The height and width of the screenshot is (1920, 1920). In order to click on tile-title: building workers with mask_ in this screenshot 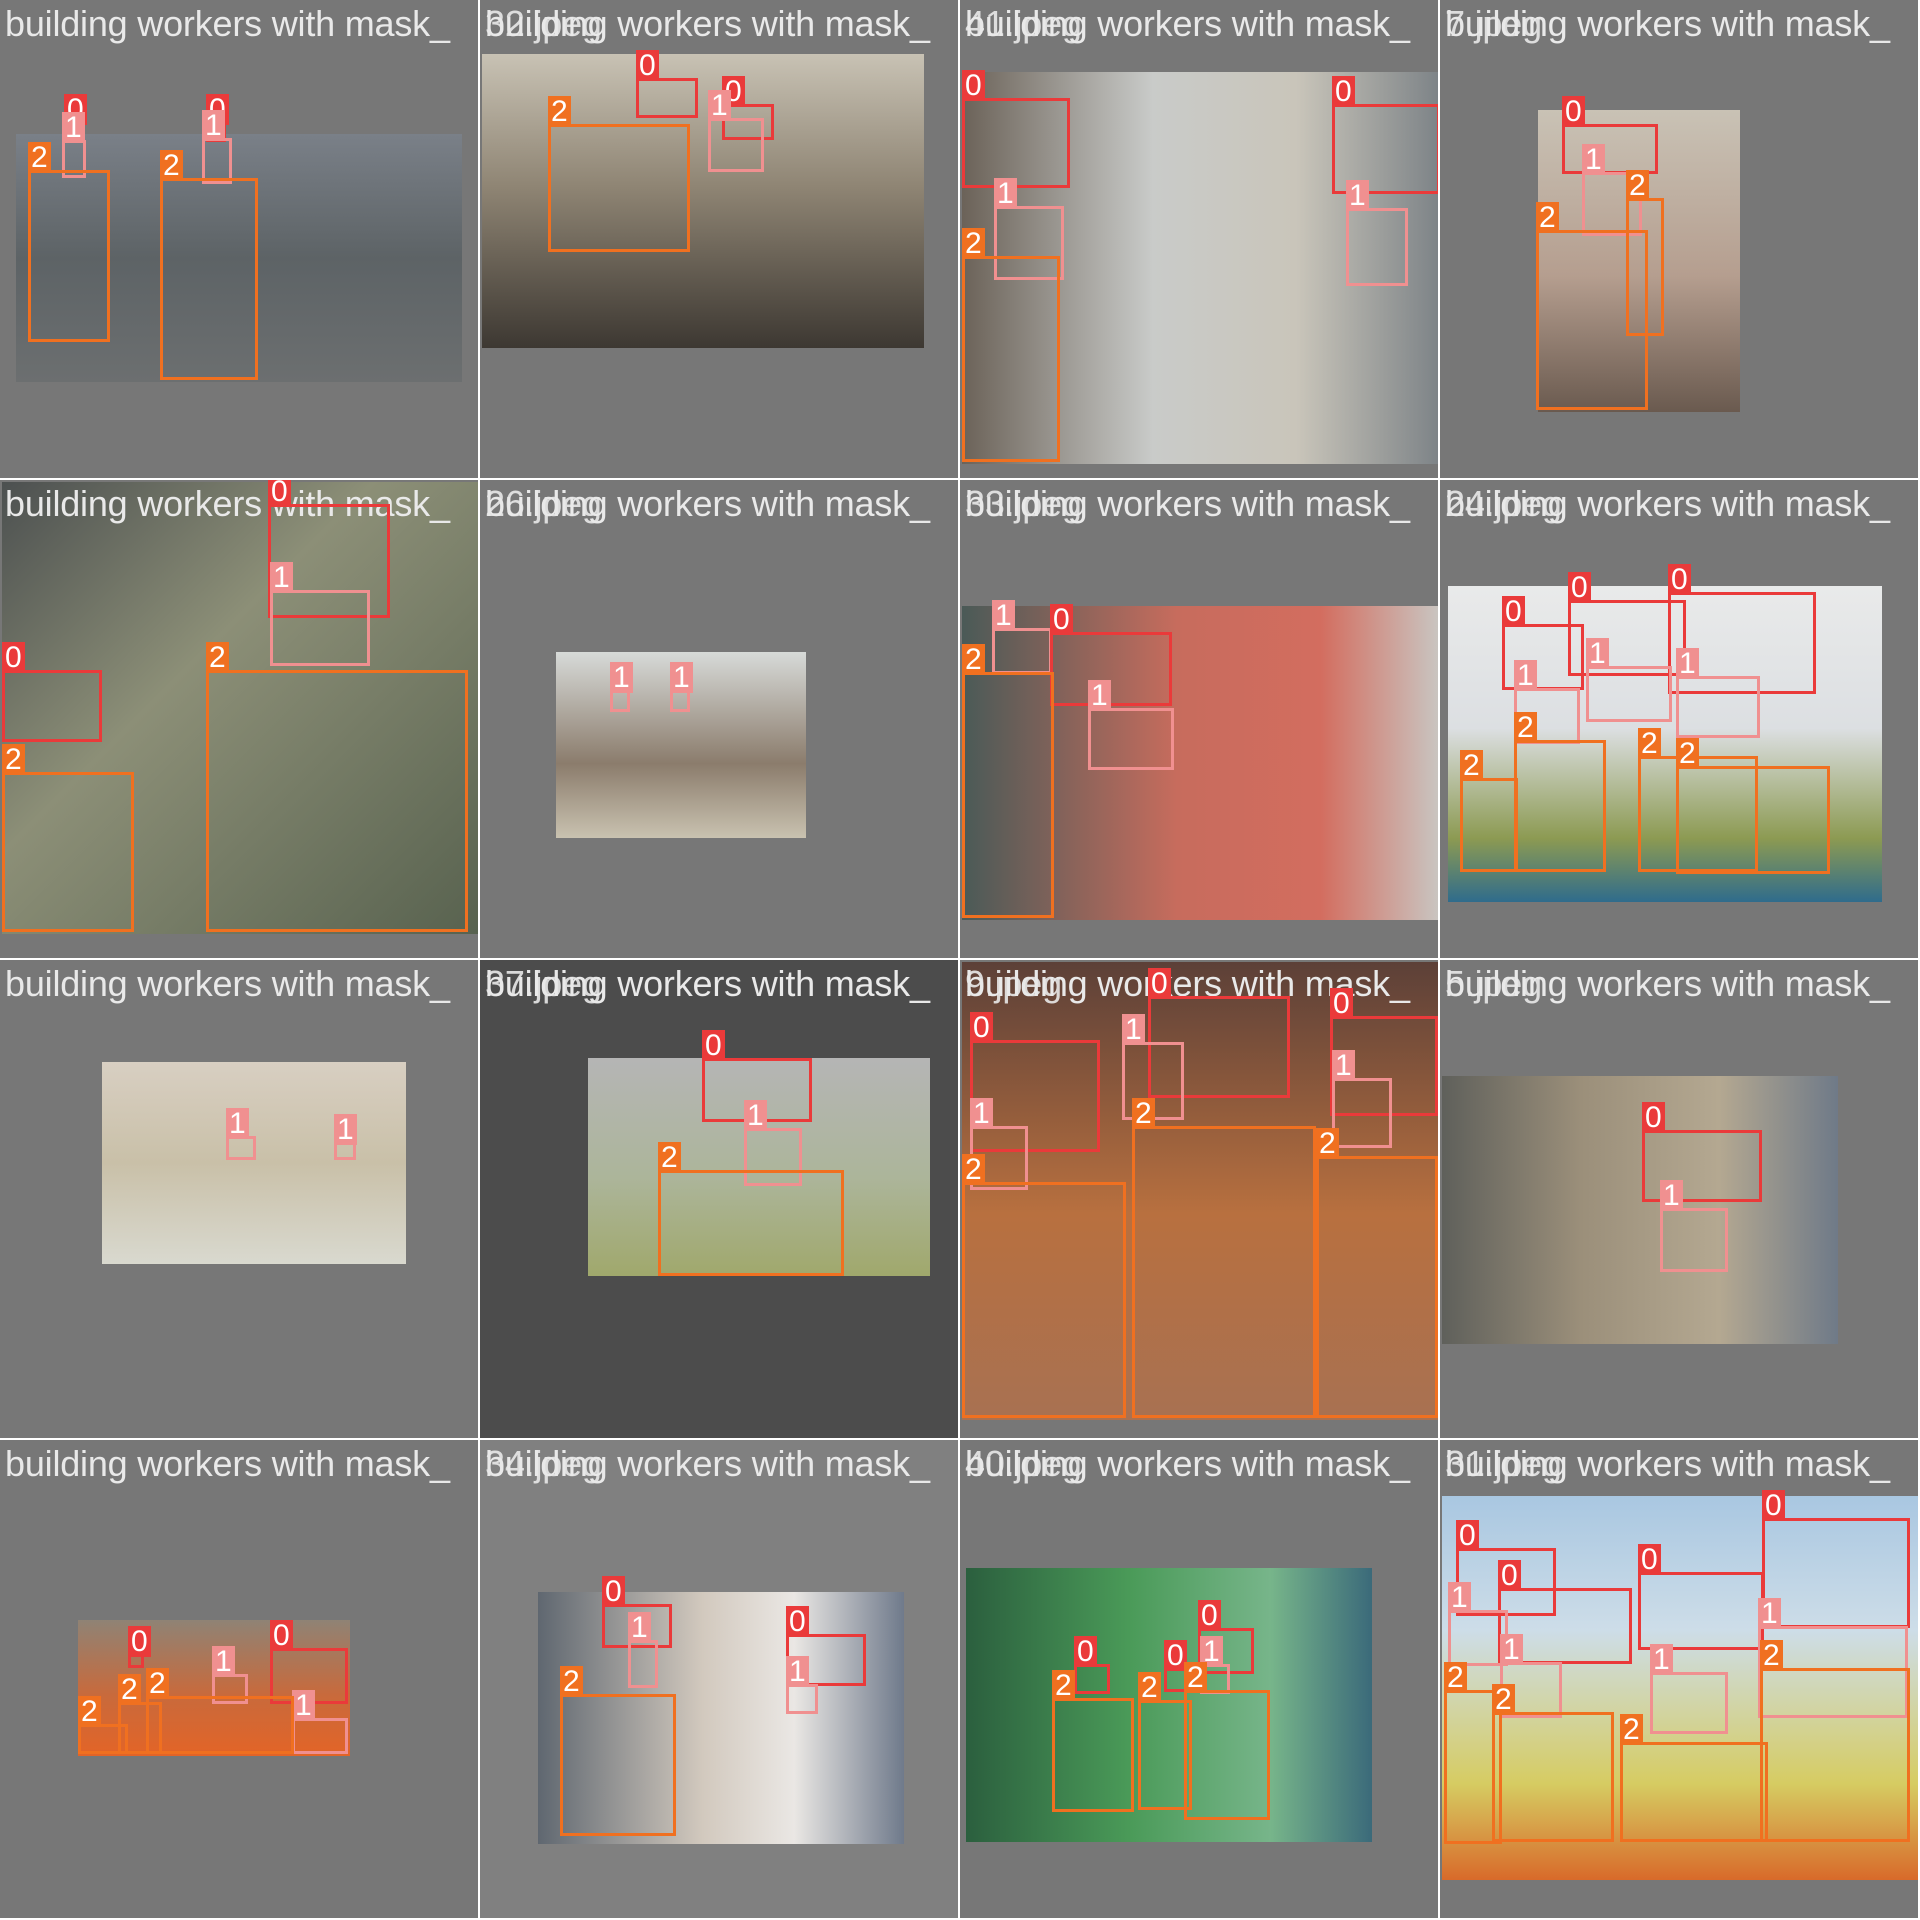, I will do `click(227, 983)`.